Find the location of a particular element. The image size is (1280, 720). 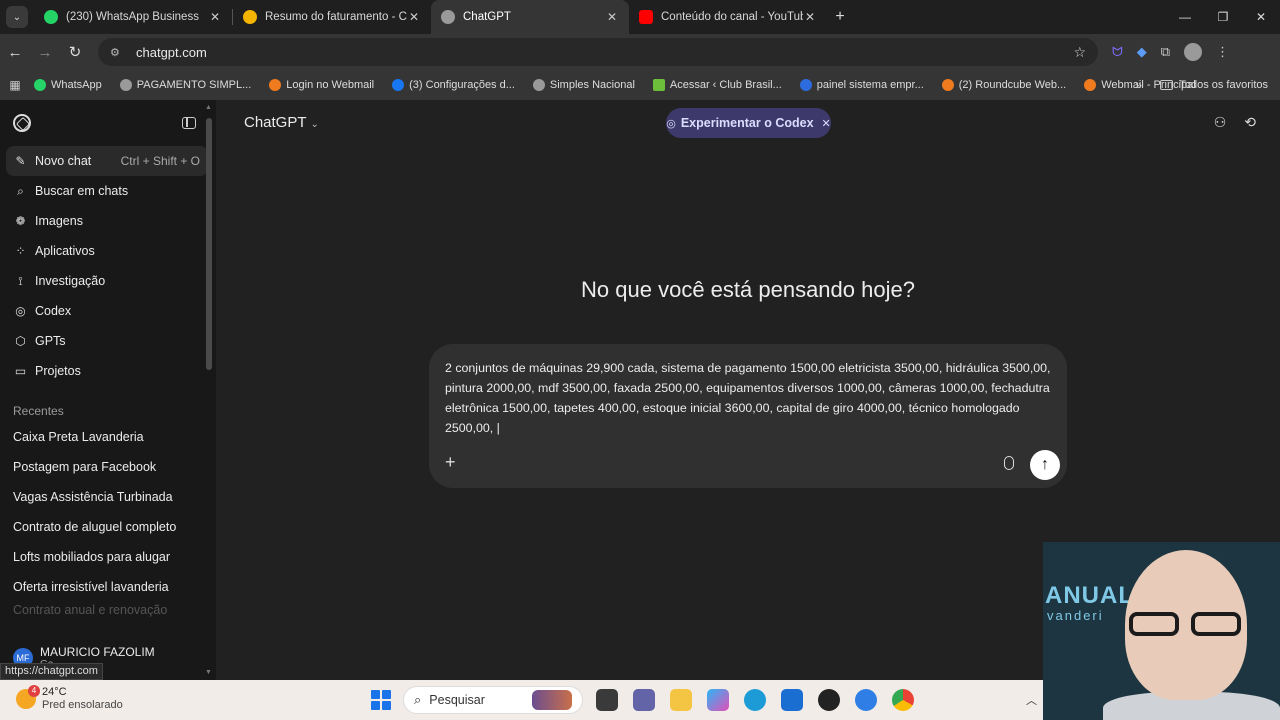

extension-icon: ᗢ is located at coordinates (1117, 52).